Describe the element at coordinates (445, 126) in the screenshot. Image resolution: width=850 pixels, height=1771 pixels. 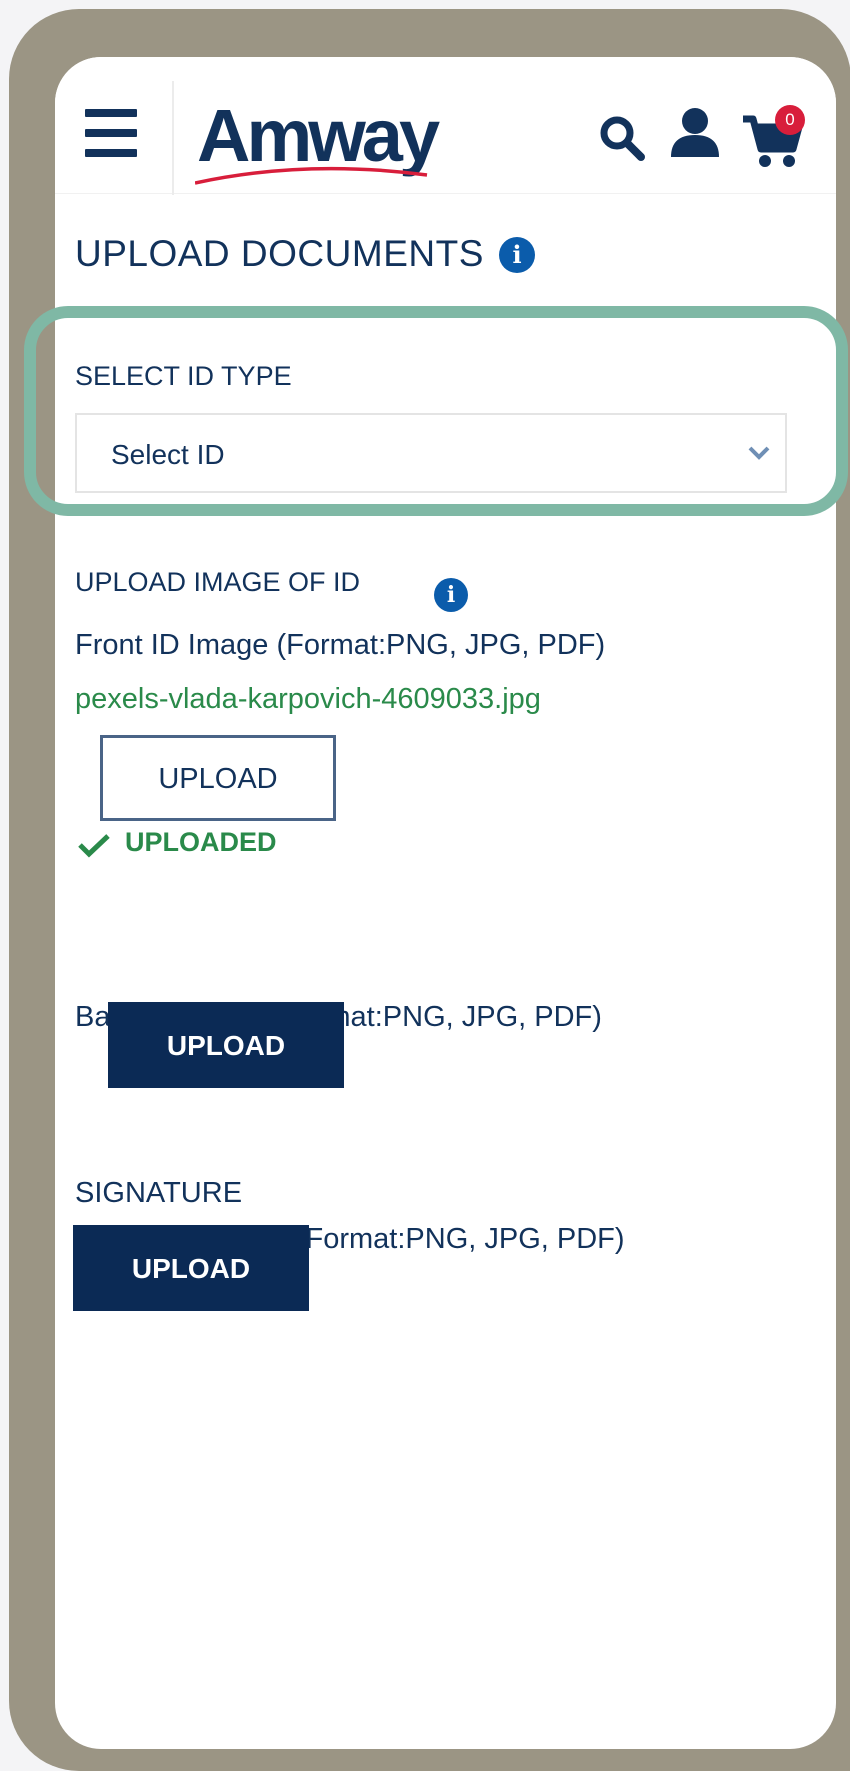
I see `site-header: Amway 0` at that location.